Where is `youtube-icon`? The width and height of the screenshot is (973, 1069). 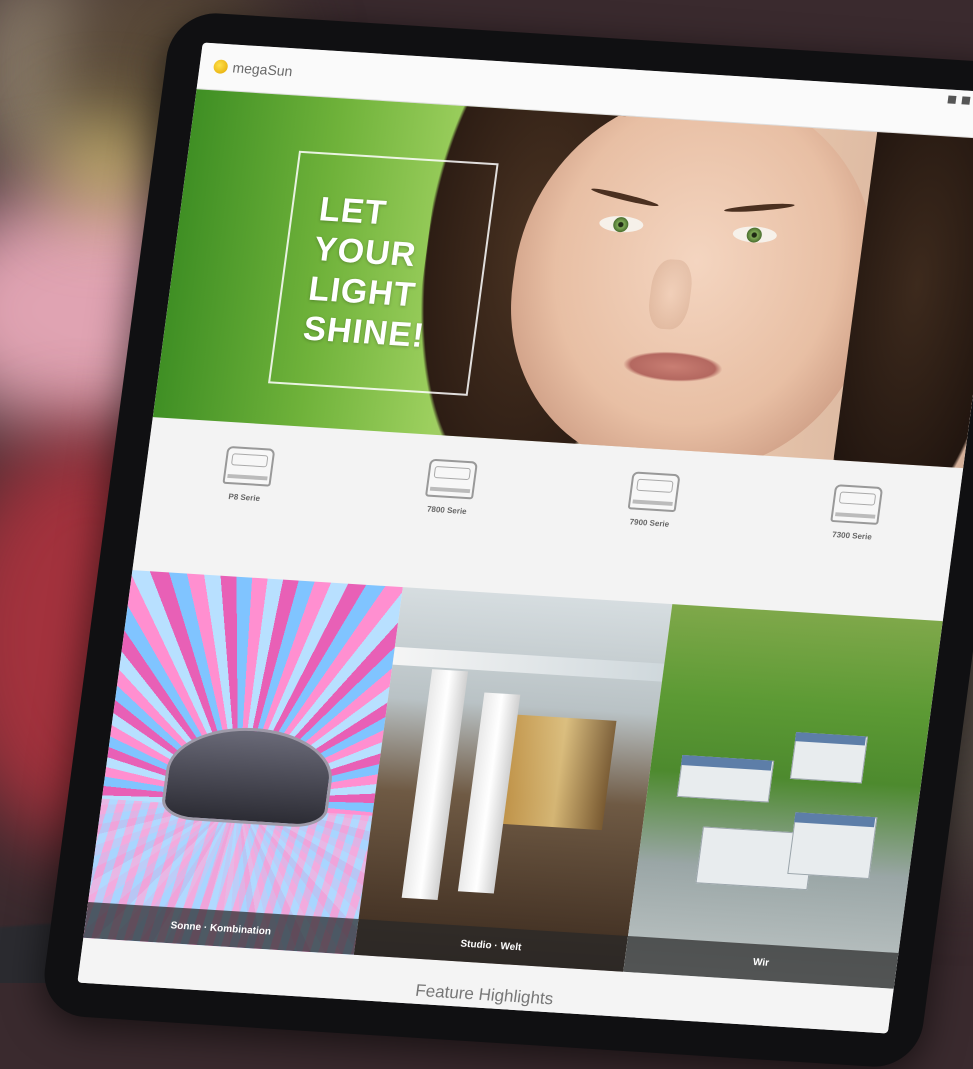
youtube-icon is located at coordinates (952, 99).